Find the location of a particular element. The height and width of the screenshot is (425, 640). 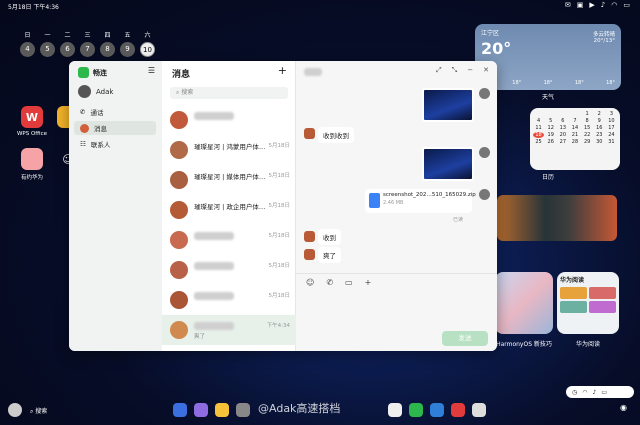

nav-contacts: ☷ 联系人 is located at coordinates (115, 144).